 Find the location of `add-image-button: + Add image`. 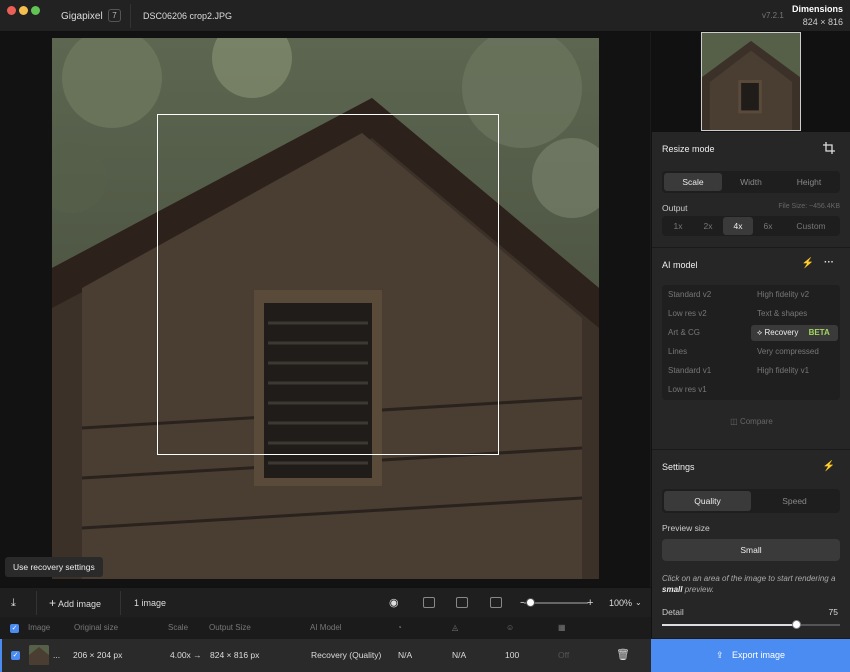

add-image-button: + Add image is located at coordinates (75, 603).